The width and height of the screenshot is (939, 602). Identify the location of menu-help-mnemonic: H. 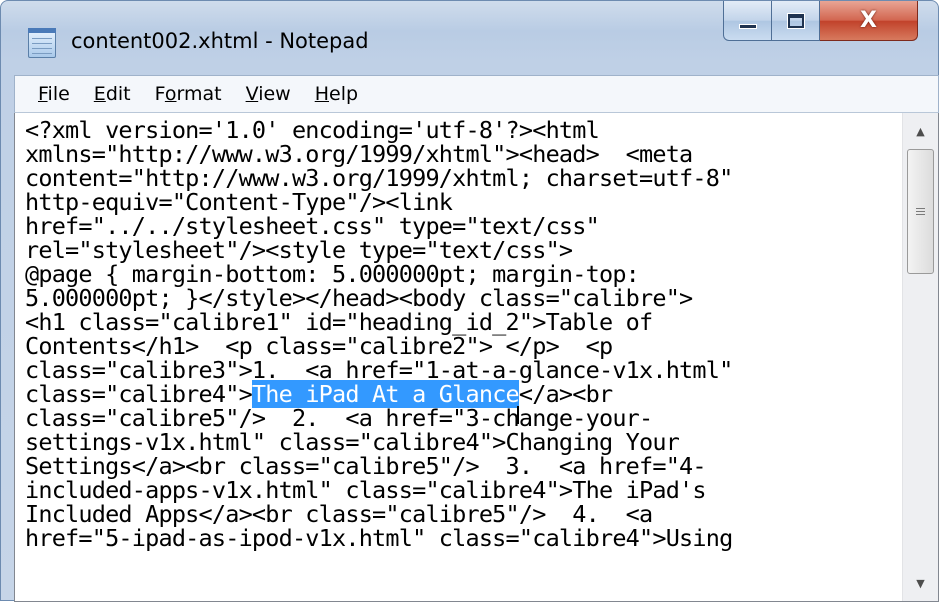
(321, 94).